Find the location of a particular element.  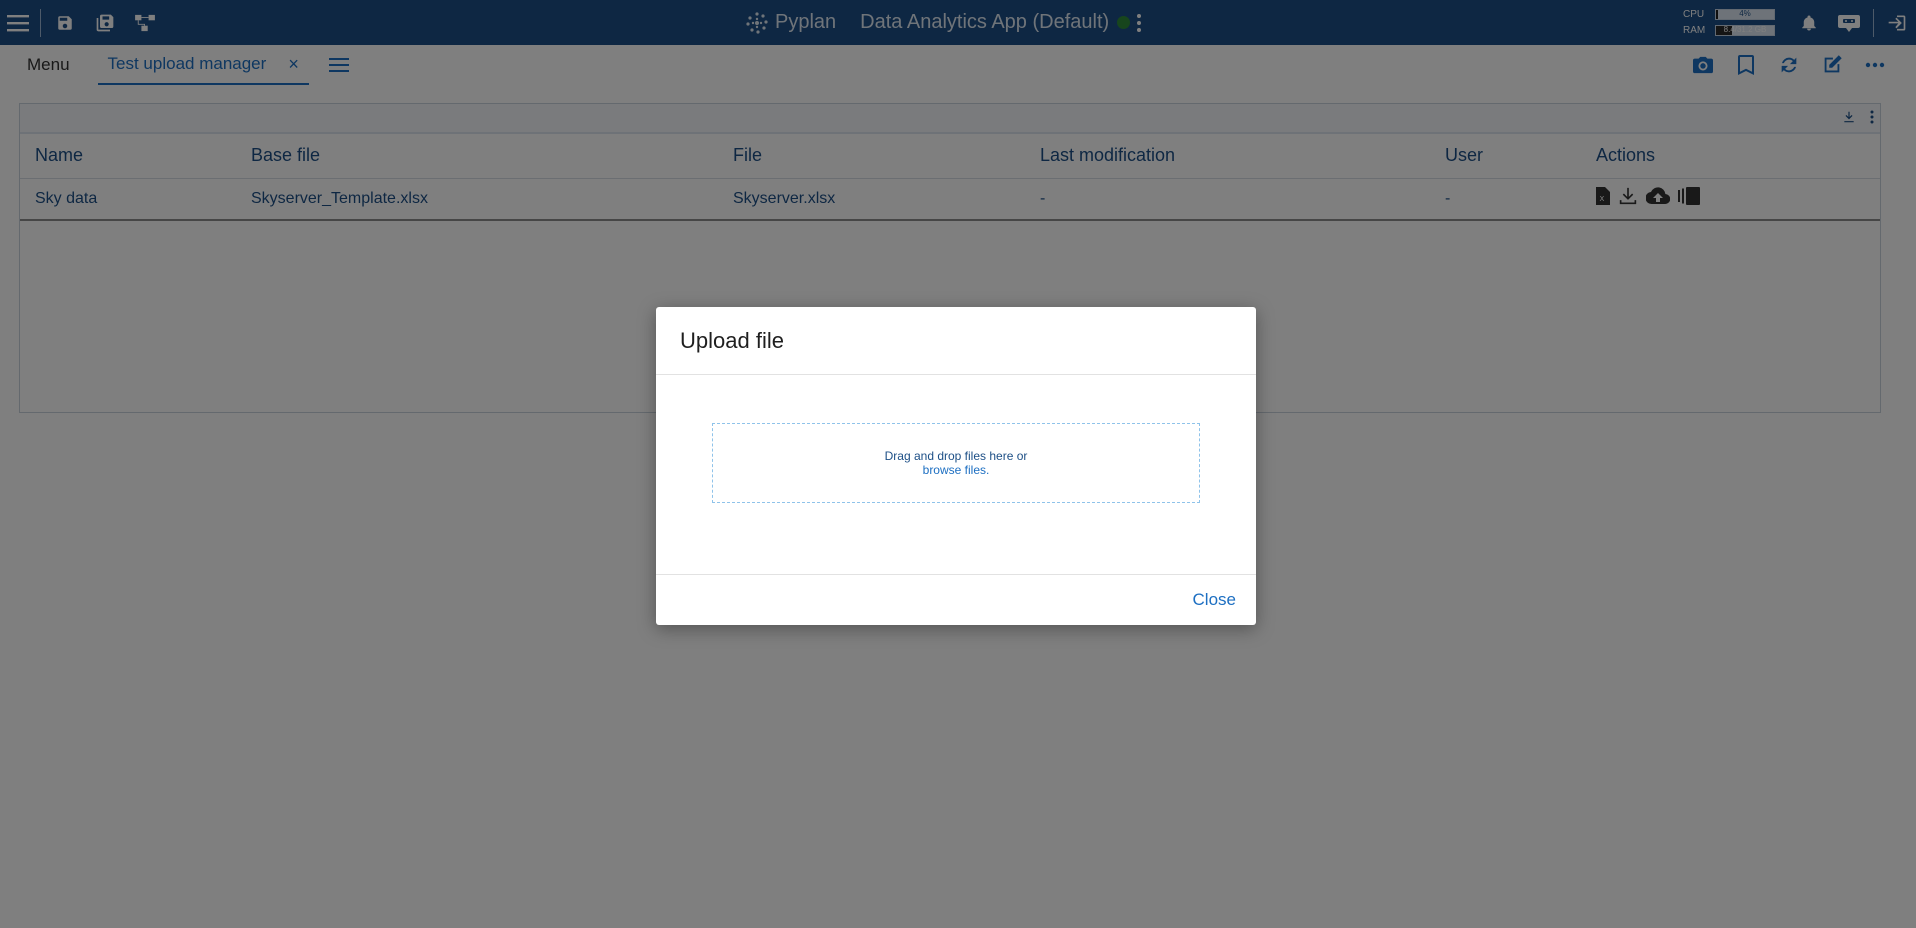

dialog-header: Upload file is located at coordinates (956, 341).